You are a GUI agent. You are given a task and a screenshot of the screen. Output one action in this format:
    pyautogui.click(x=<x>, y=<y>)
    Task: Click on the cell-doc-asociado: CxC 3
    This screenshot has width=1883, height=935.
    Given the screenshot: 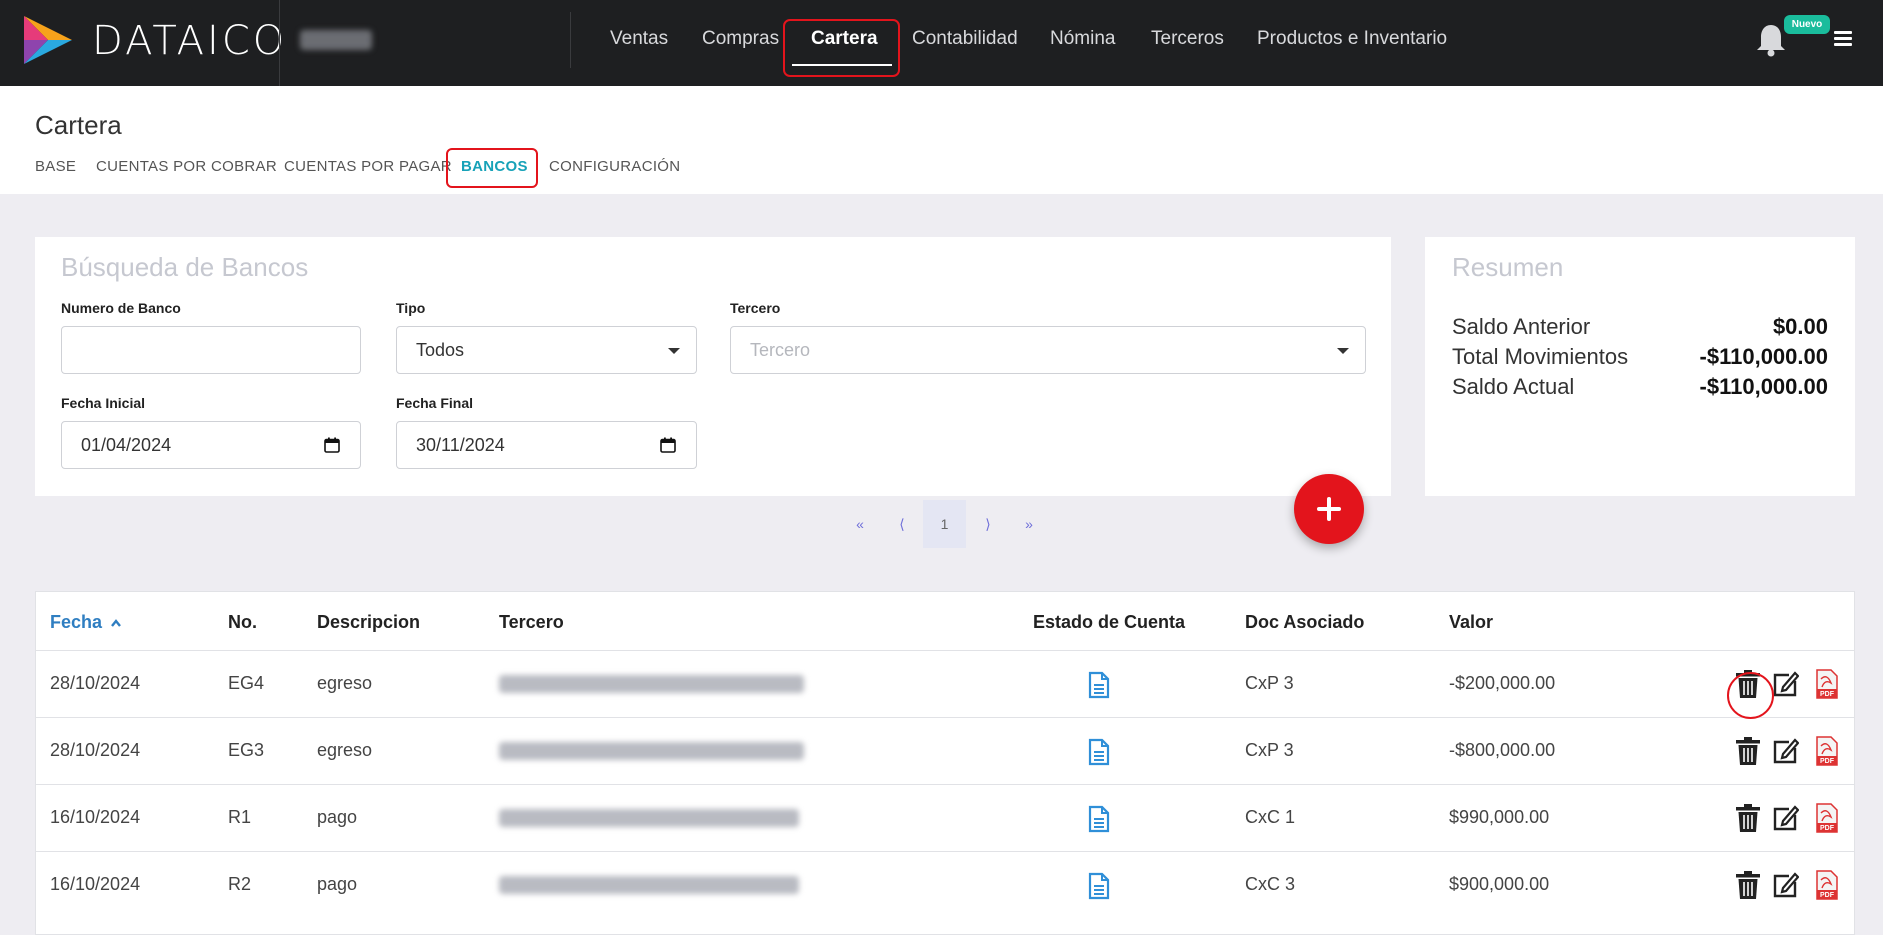 What is the action you would take?
    pyautogui.click(x=1270, y=884)
    